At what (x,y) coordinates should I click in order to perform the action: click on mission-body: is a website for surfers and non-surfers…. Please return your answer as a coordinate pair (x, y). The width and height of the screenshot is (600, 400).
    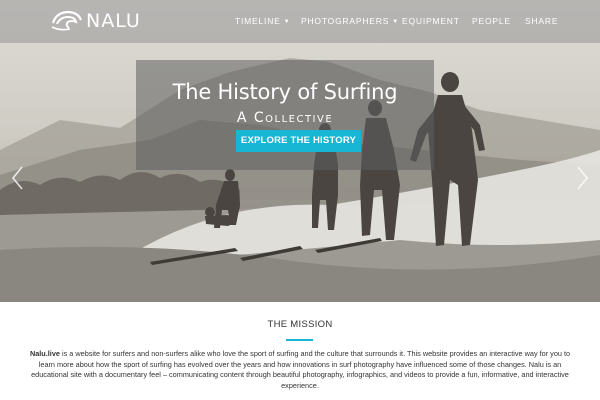
    Looking at the image, I should click on (301, 369).